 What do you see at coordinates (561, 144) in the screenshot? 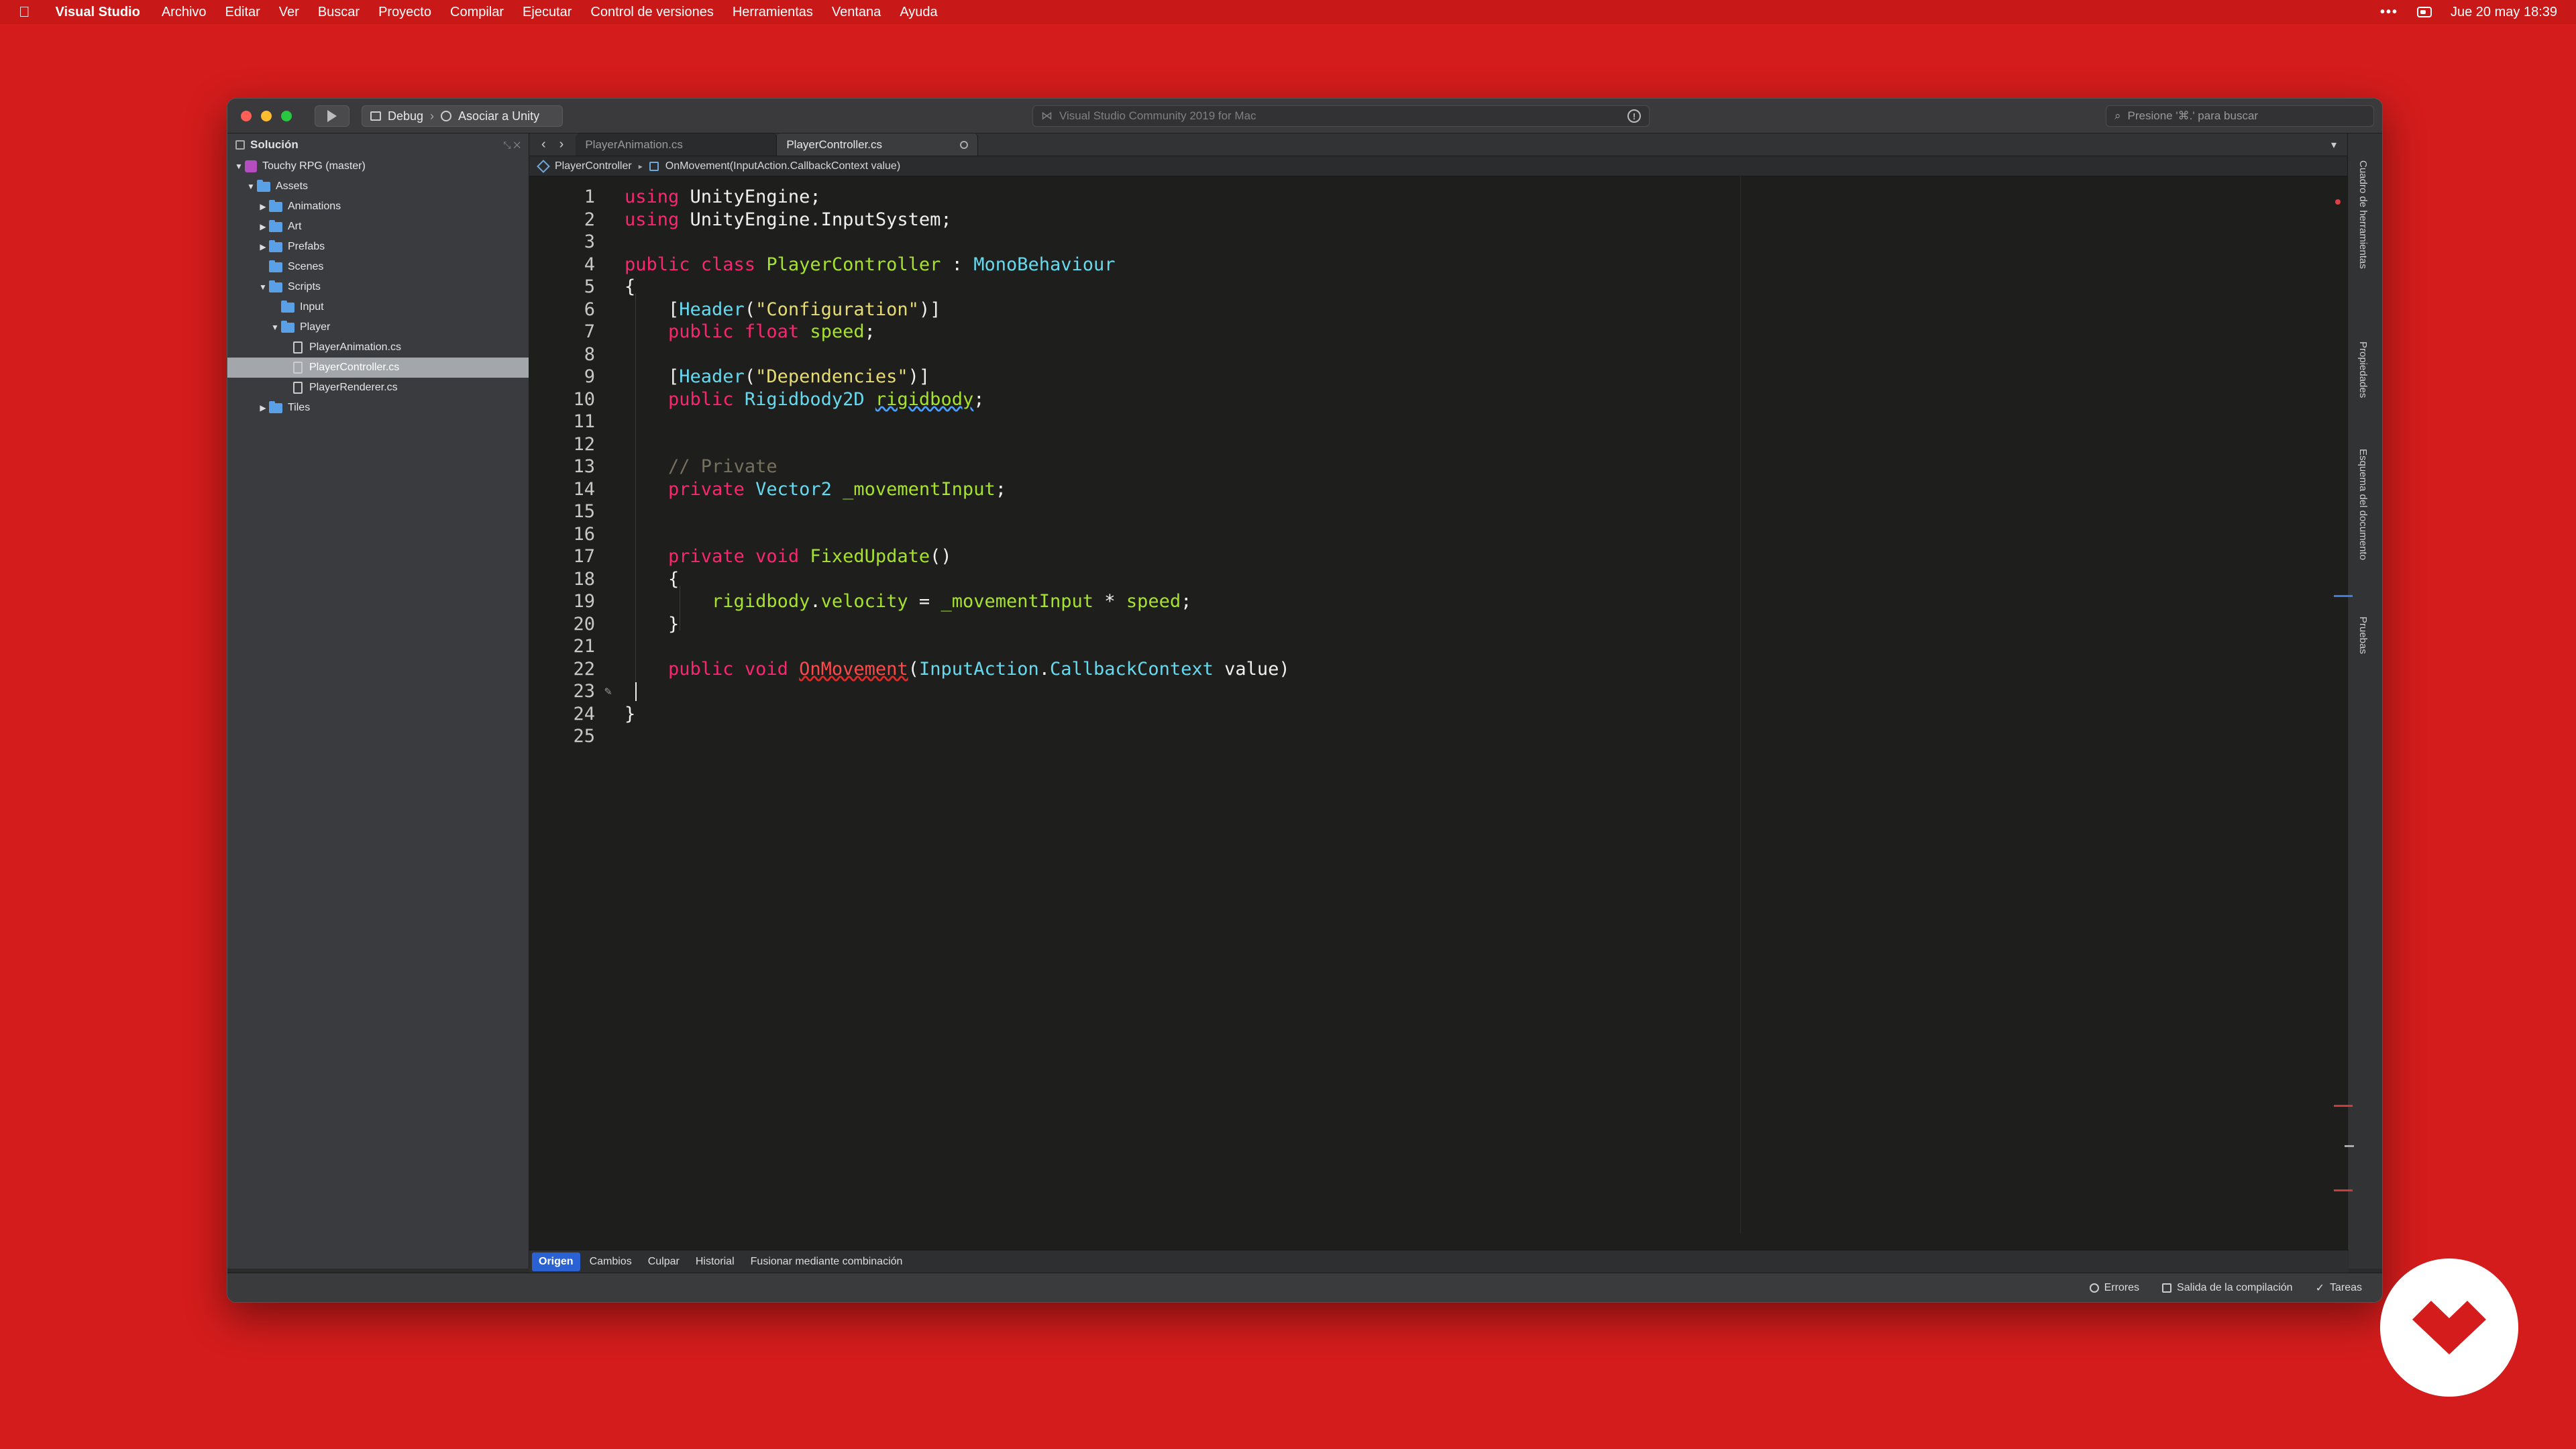
I see `nav-forward-icon: ›` at bounding box center [561, 144].